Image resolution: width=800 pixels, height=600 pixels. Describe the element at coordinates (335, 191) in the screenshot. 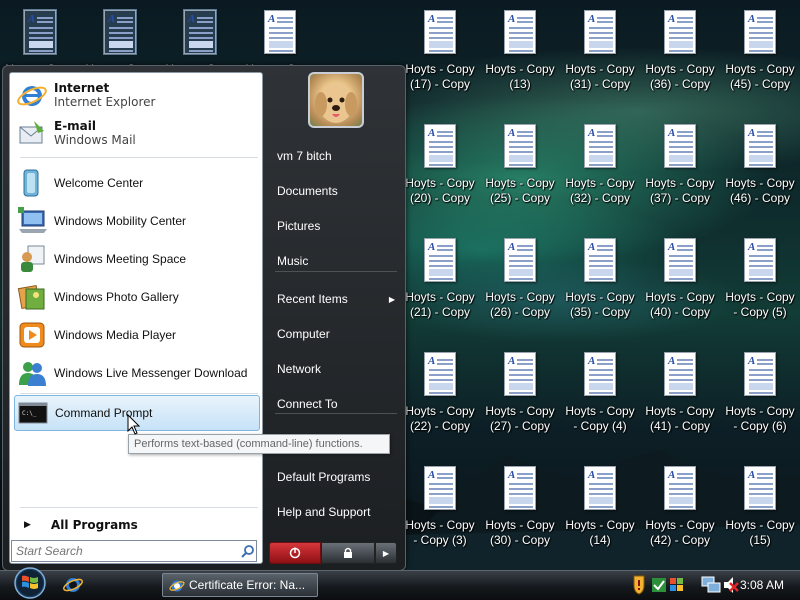

I see `start-link-documents: Documents` at that location.